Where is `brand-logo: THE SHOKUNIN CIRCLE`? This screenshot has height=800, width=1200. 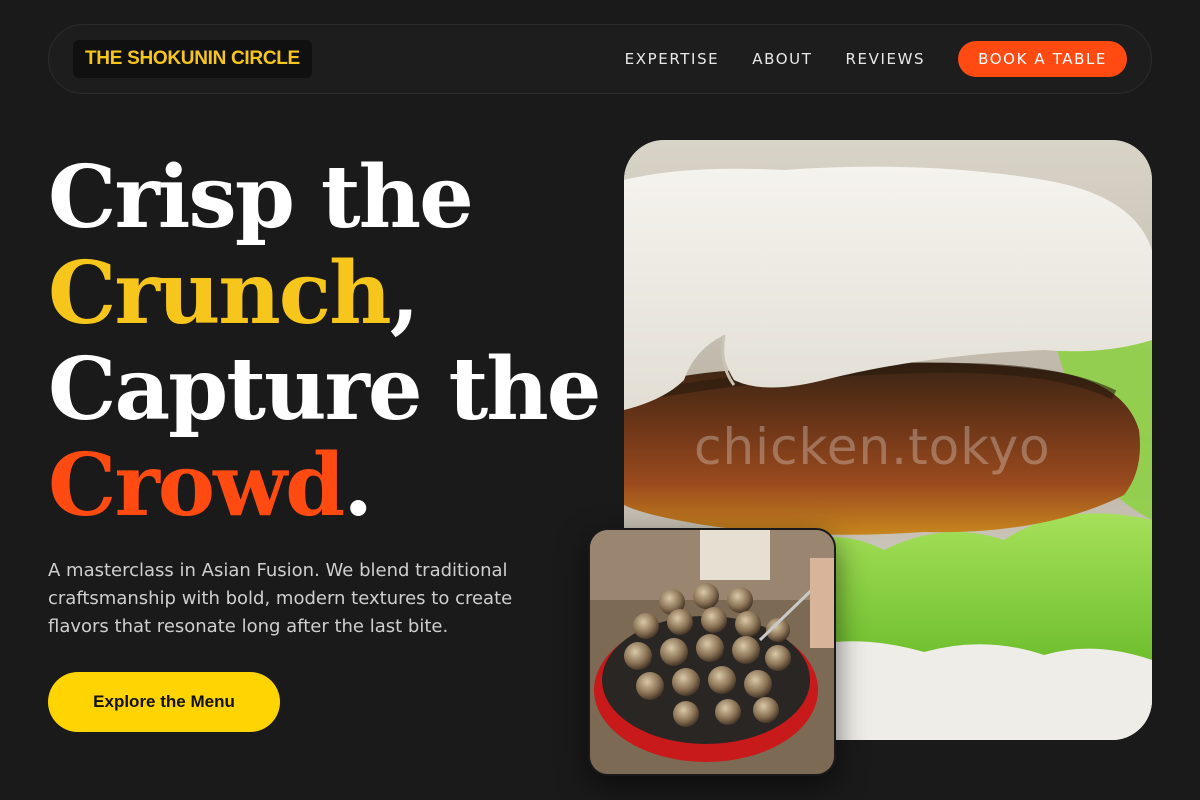 brand-logo: THE SHOKUNIN CIRCLE is located at coordinates (192, 59).